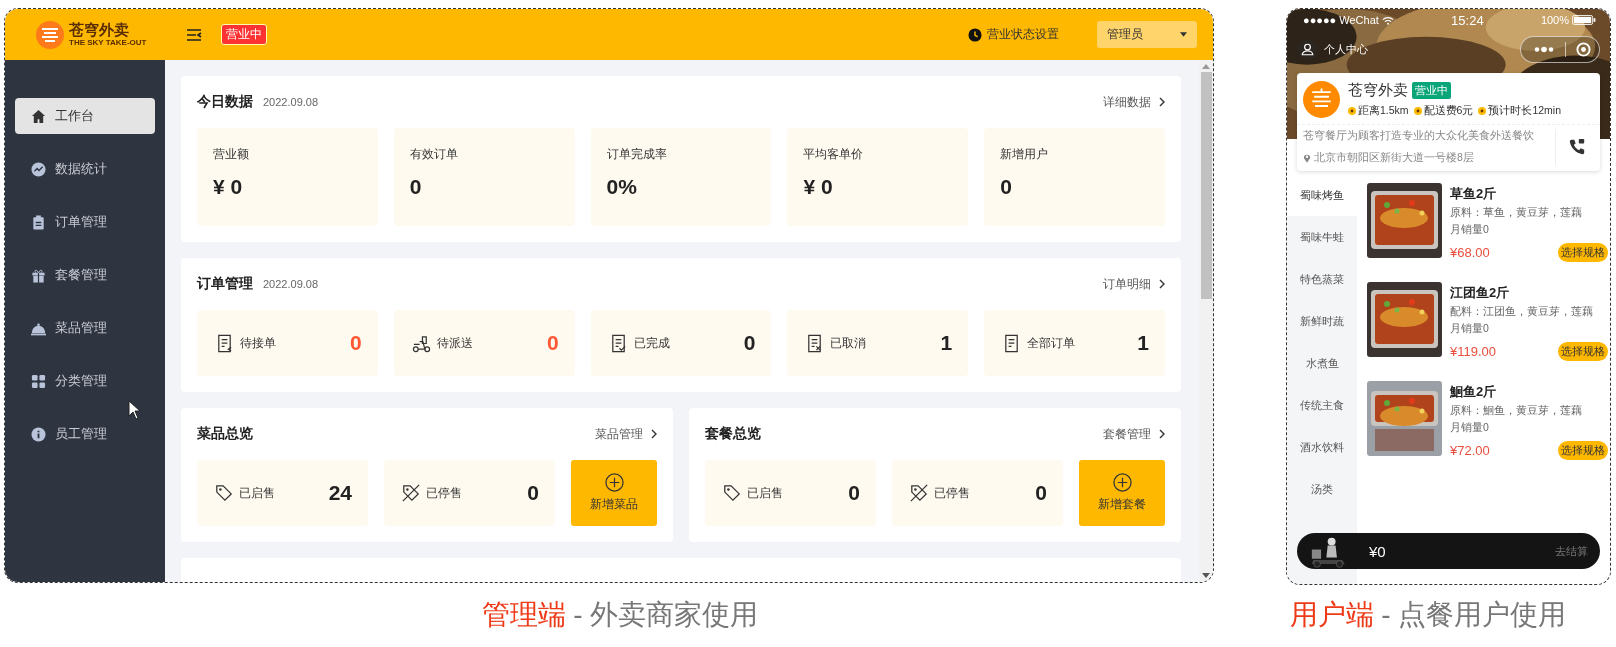 Image resolution: width=1616 pixels, height=647 pixels. I want to click on logo-subtitle: THE SKY TAKE-OUT, so click(108, 43).